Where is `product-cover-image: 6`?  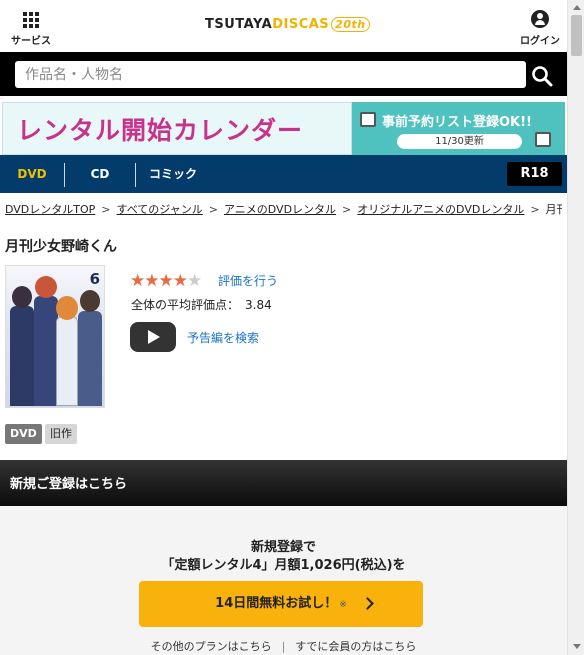 product-cover-image: 6 is located at coordinates (55, 336).